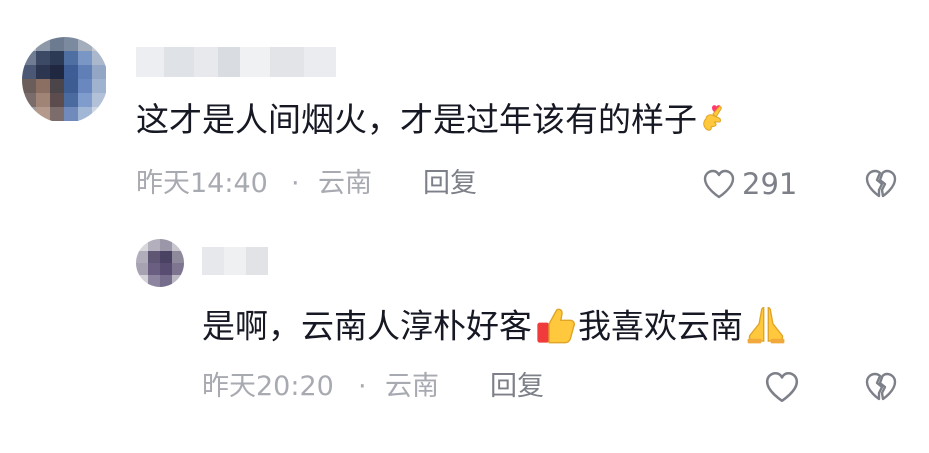 This screenshot has width=929, height=453. Describe the element at coordinates (433, 121) in the screenshot. I see `comment-text: 这才是人间烟火，才是过年该有的样子` at that location.